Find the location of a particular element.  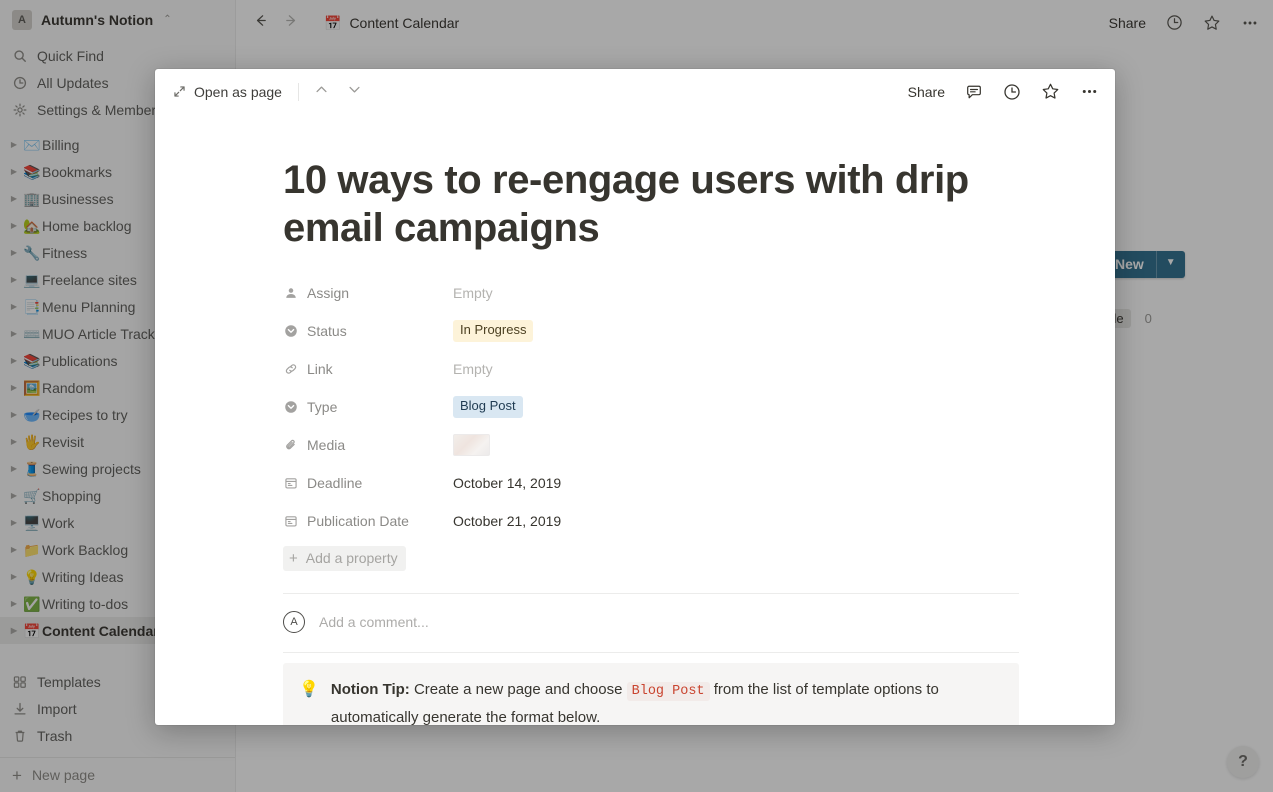

property-value is located at coordinates (471, 445).